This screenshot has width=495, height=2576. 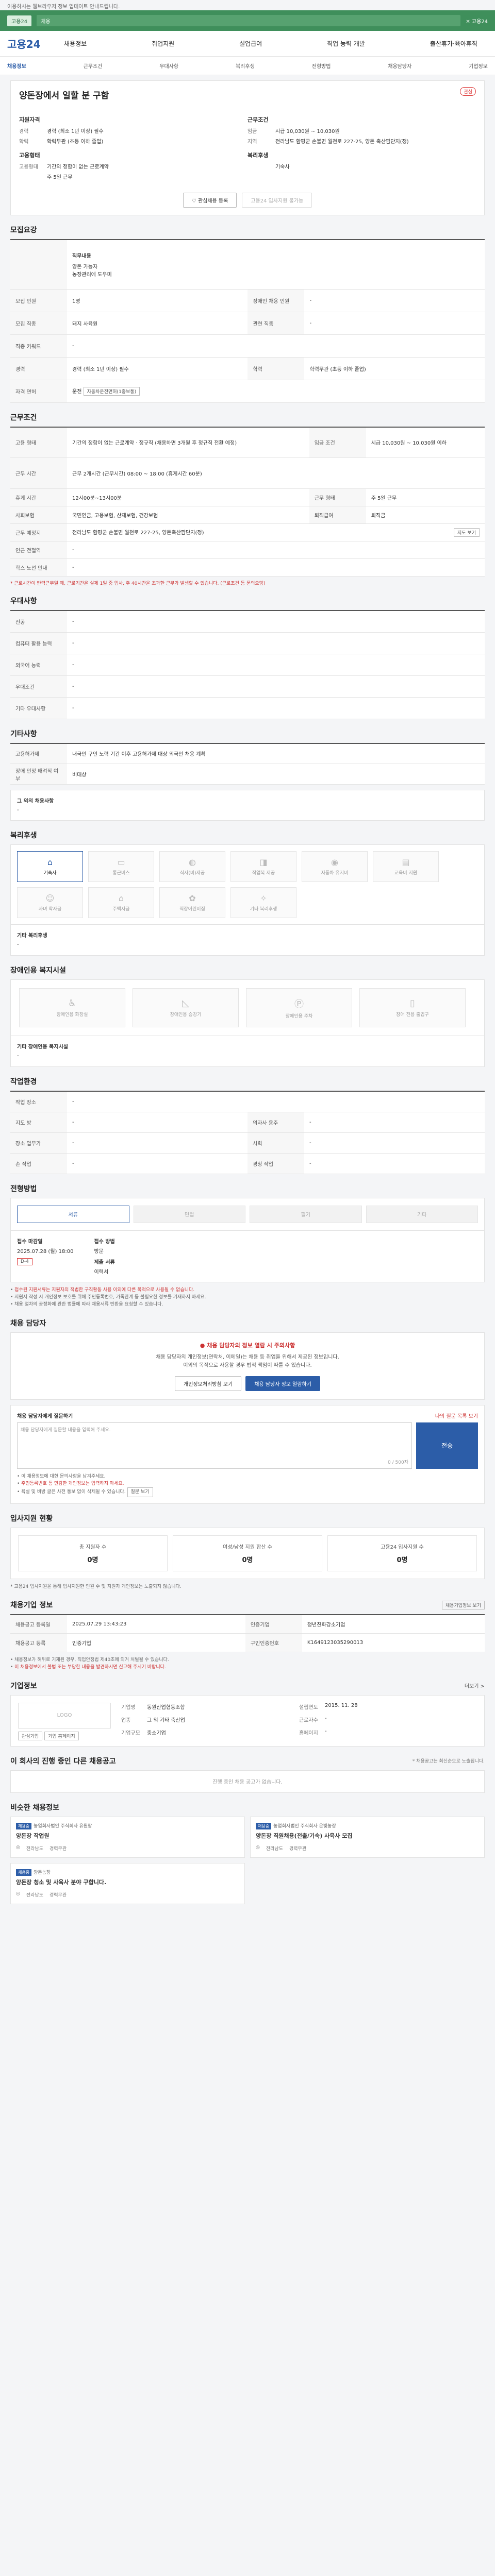 I want to click on nav-item-unemployment: 실업급여, so click(x=250, y=43).